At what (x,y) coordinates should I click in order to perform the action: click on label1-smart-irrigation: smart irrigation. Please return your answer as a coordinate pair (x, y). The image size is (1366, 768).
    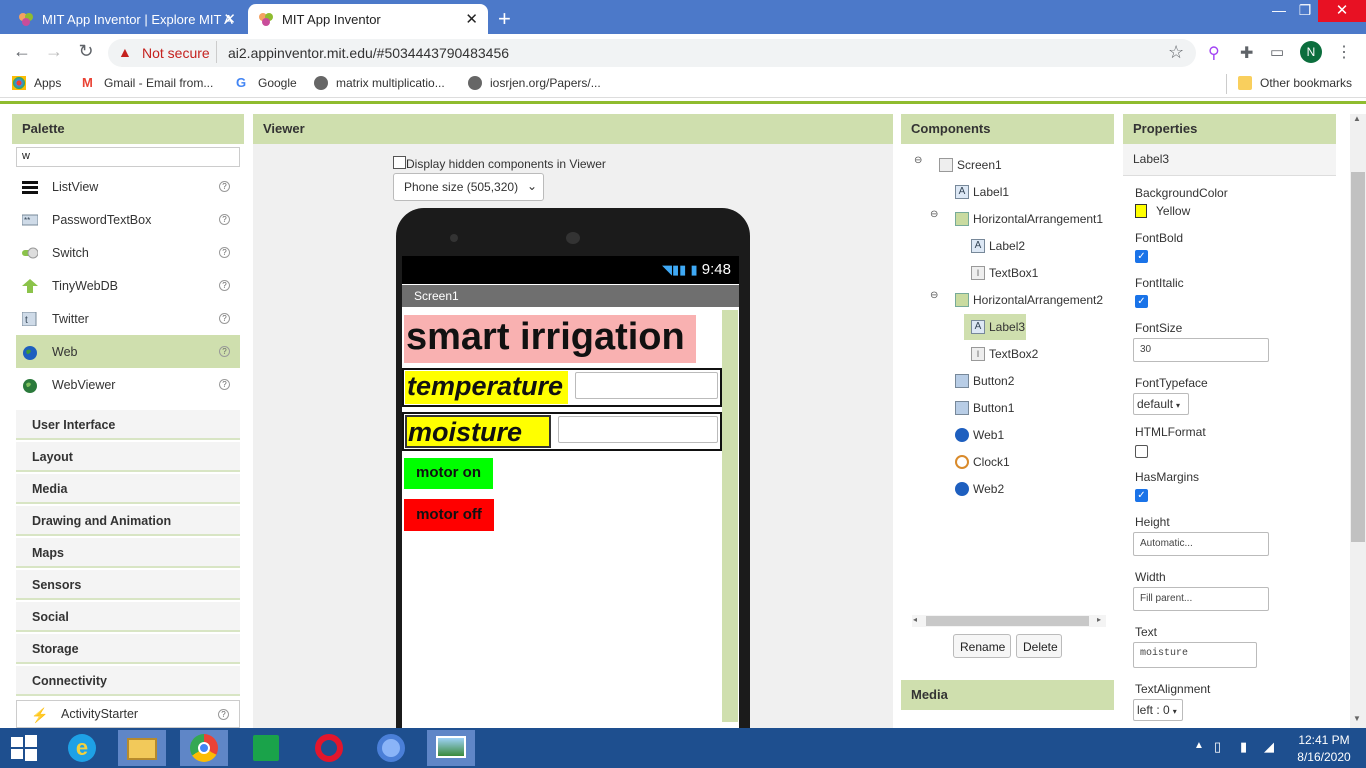
    Looking at the image, I should click on (550, 339).